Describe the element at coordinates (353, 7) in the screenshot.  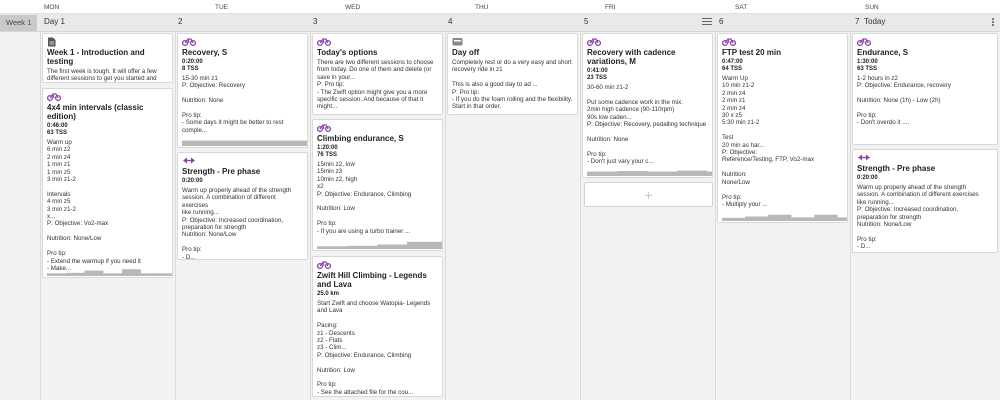
I see `weekday-label: WED` at that location.